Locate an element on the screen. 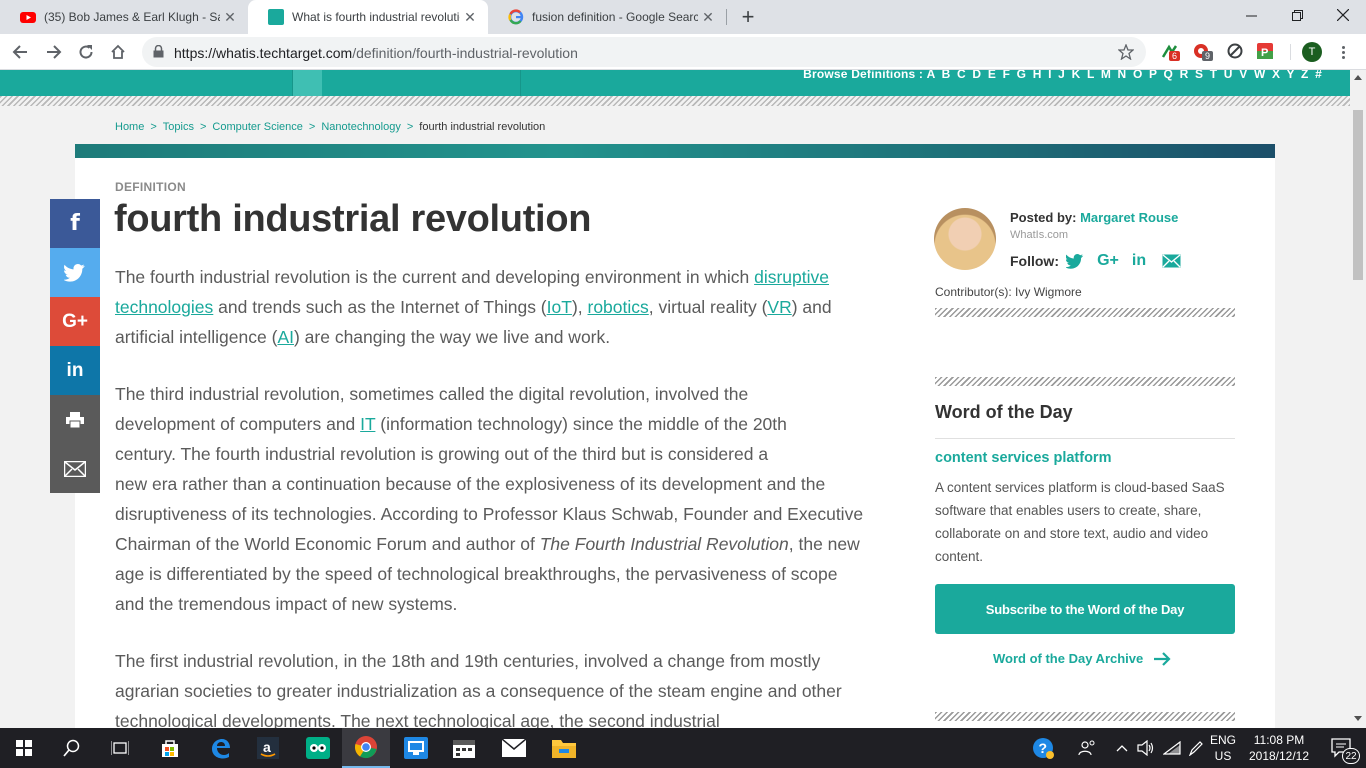 The width and height of the screenshot is (1366, 768). help-tray-button: ? is located at coordinates (1043, 748).